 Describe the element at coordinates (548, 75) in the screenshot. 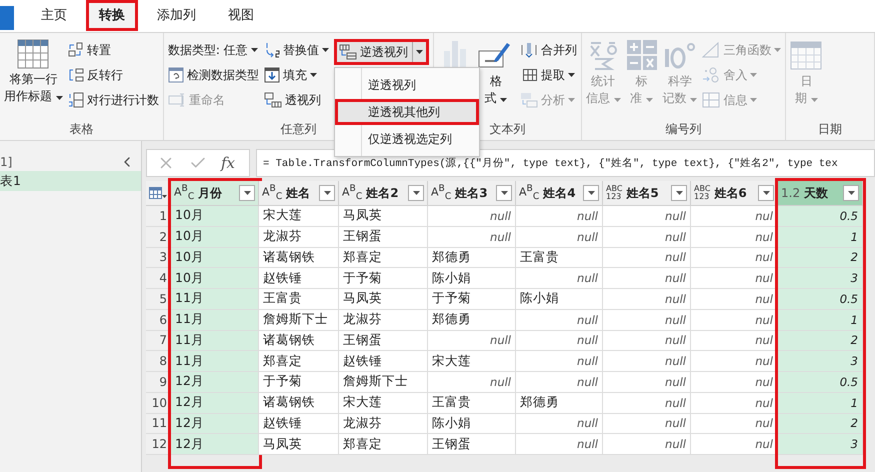

I see `ribbon-button: 提取` at that location.